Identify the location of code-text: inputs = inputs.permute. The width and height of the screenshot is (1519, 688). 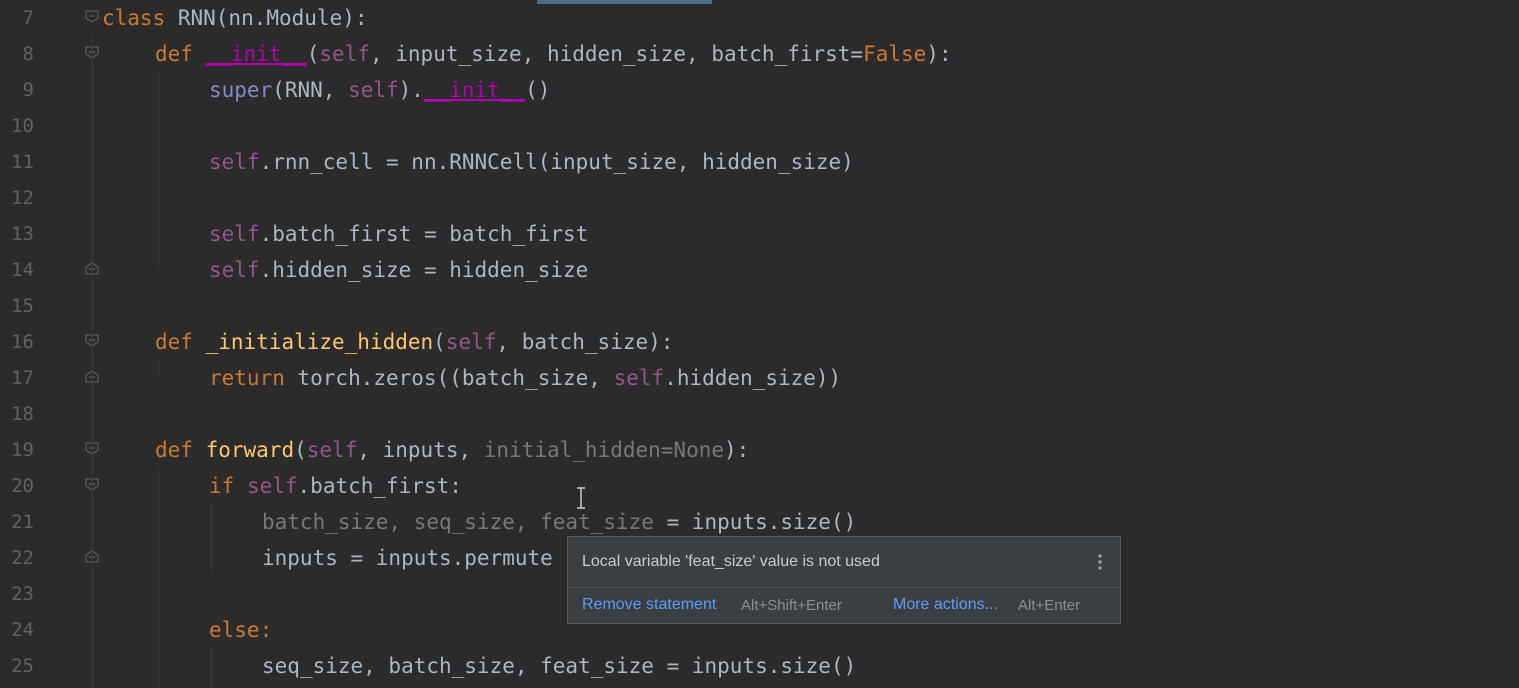
(407, 558).